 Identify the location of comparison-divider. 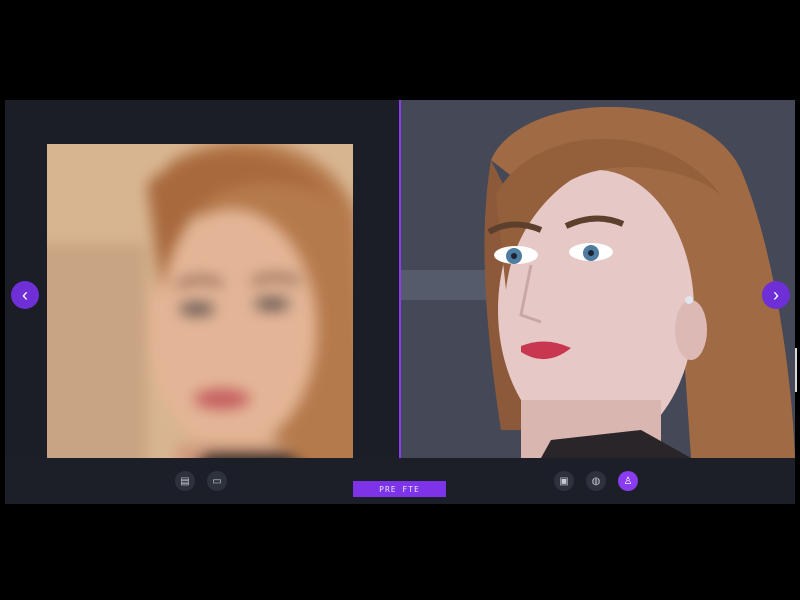
(400, 302).